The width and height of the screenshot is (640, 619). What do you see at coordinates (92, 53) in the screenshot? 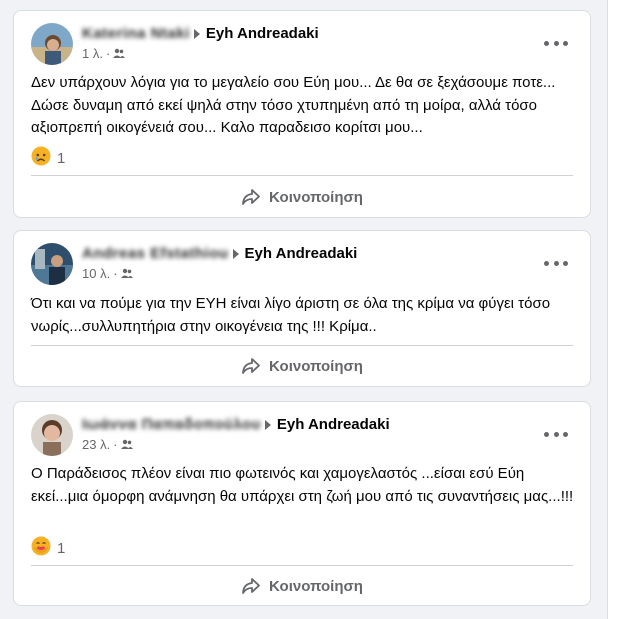
I see `post-time: 1 λ.` at bounding box center [92, 53].